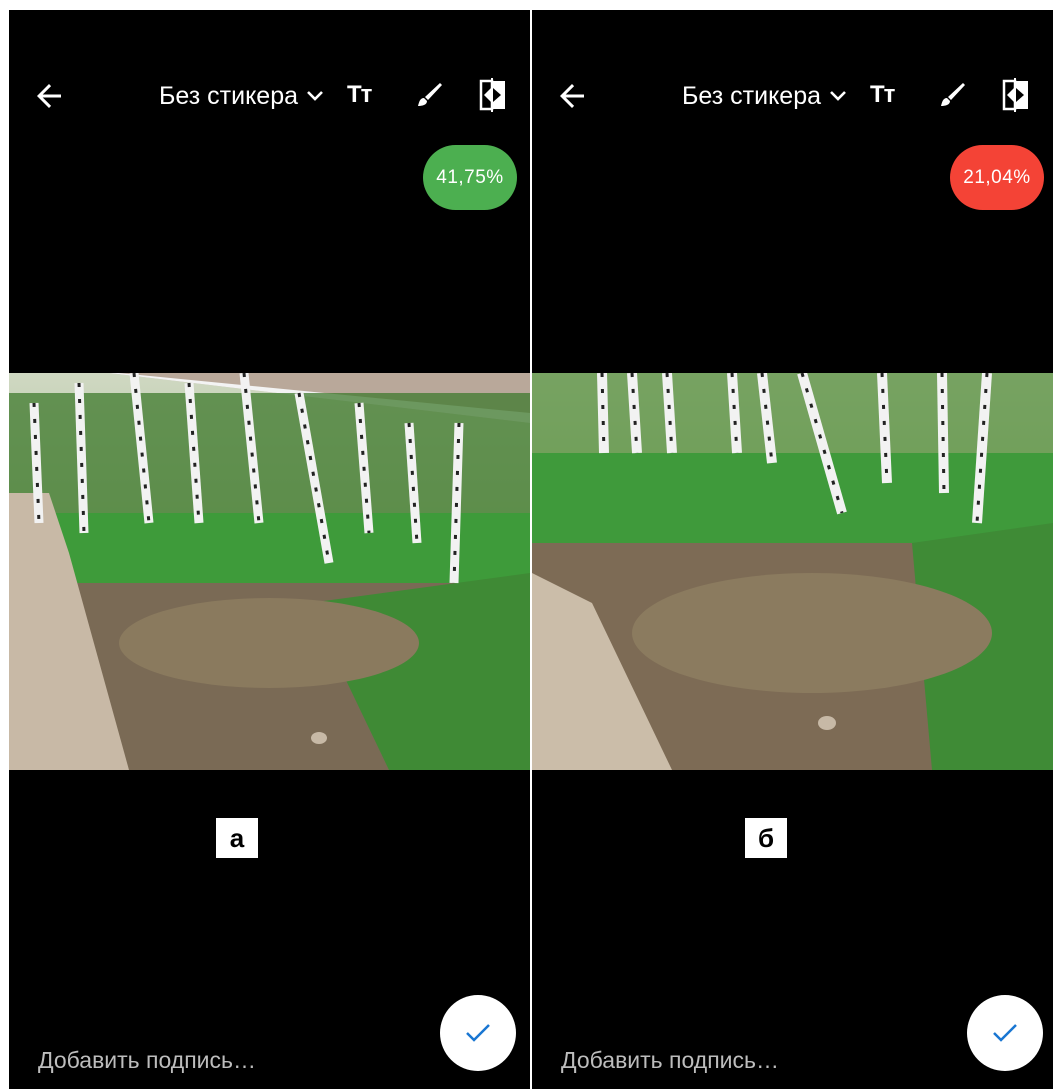 The image size is (1054, 1089). What do you see at coordinates (766, 838) in the screenshot?
I see `panel-label-b: б` at bounding box center [766, 838].